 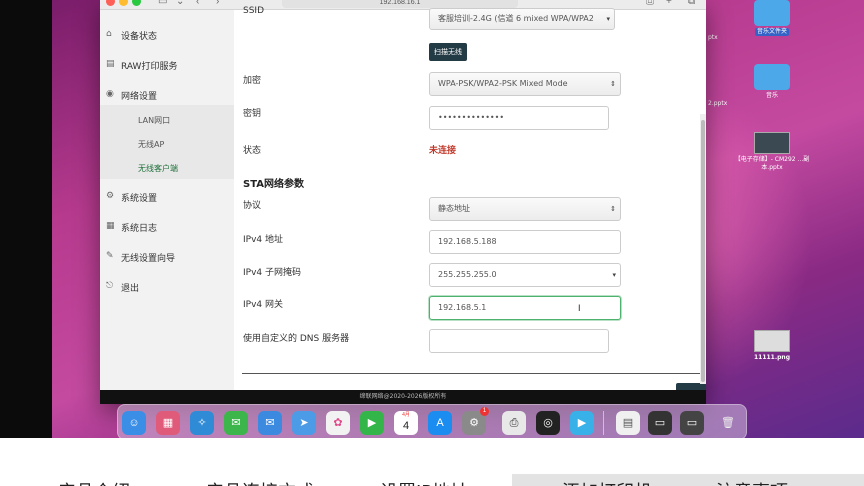 I want to click on ssid-select: 客服培训-2.4G (信道 6 mixed WPA/WPA2 ▾, so click(x=522, y=19).